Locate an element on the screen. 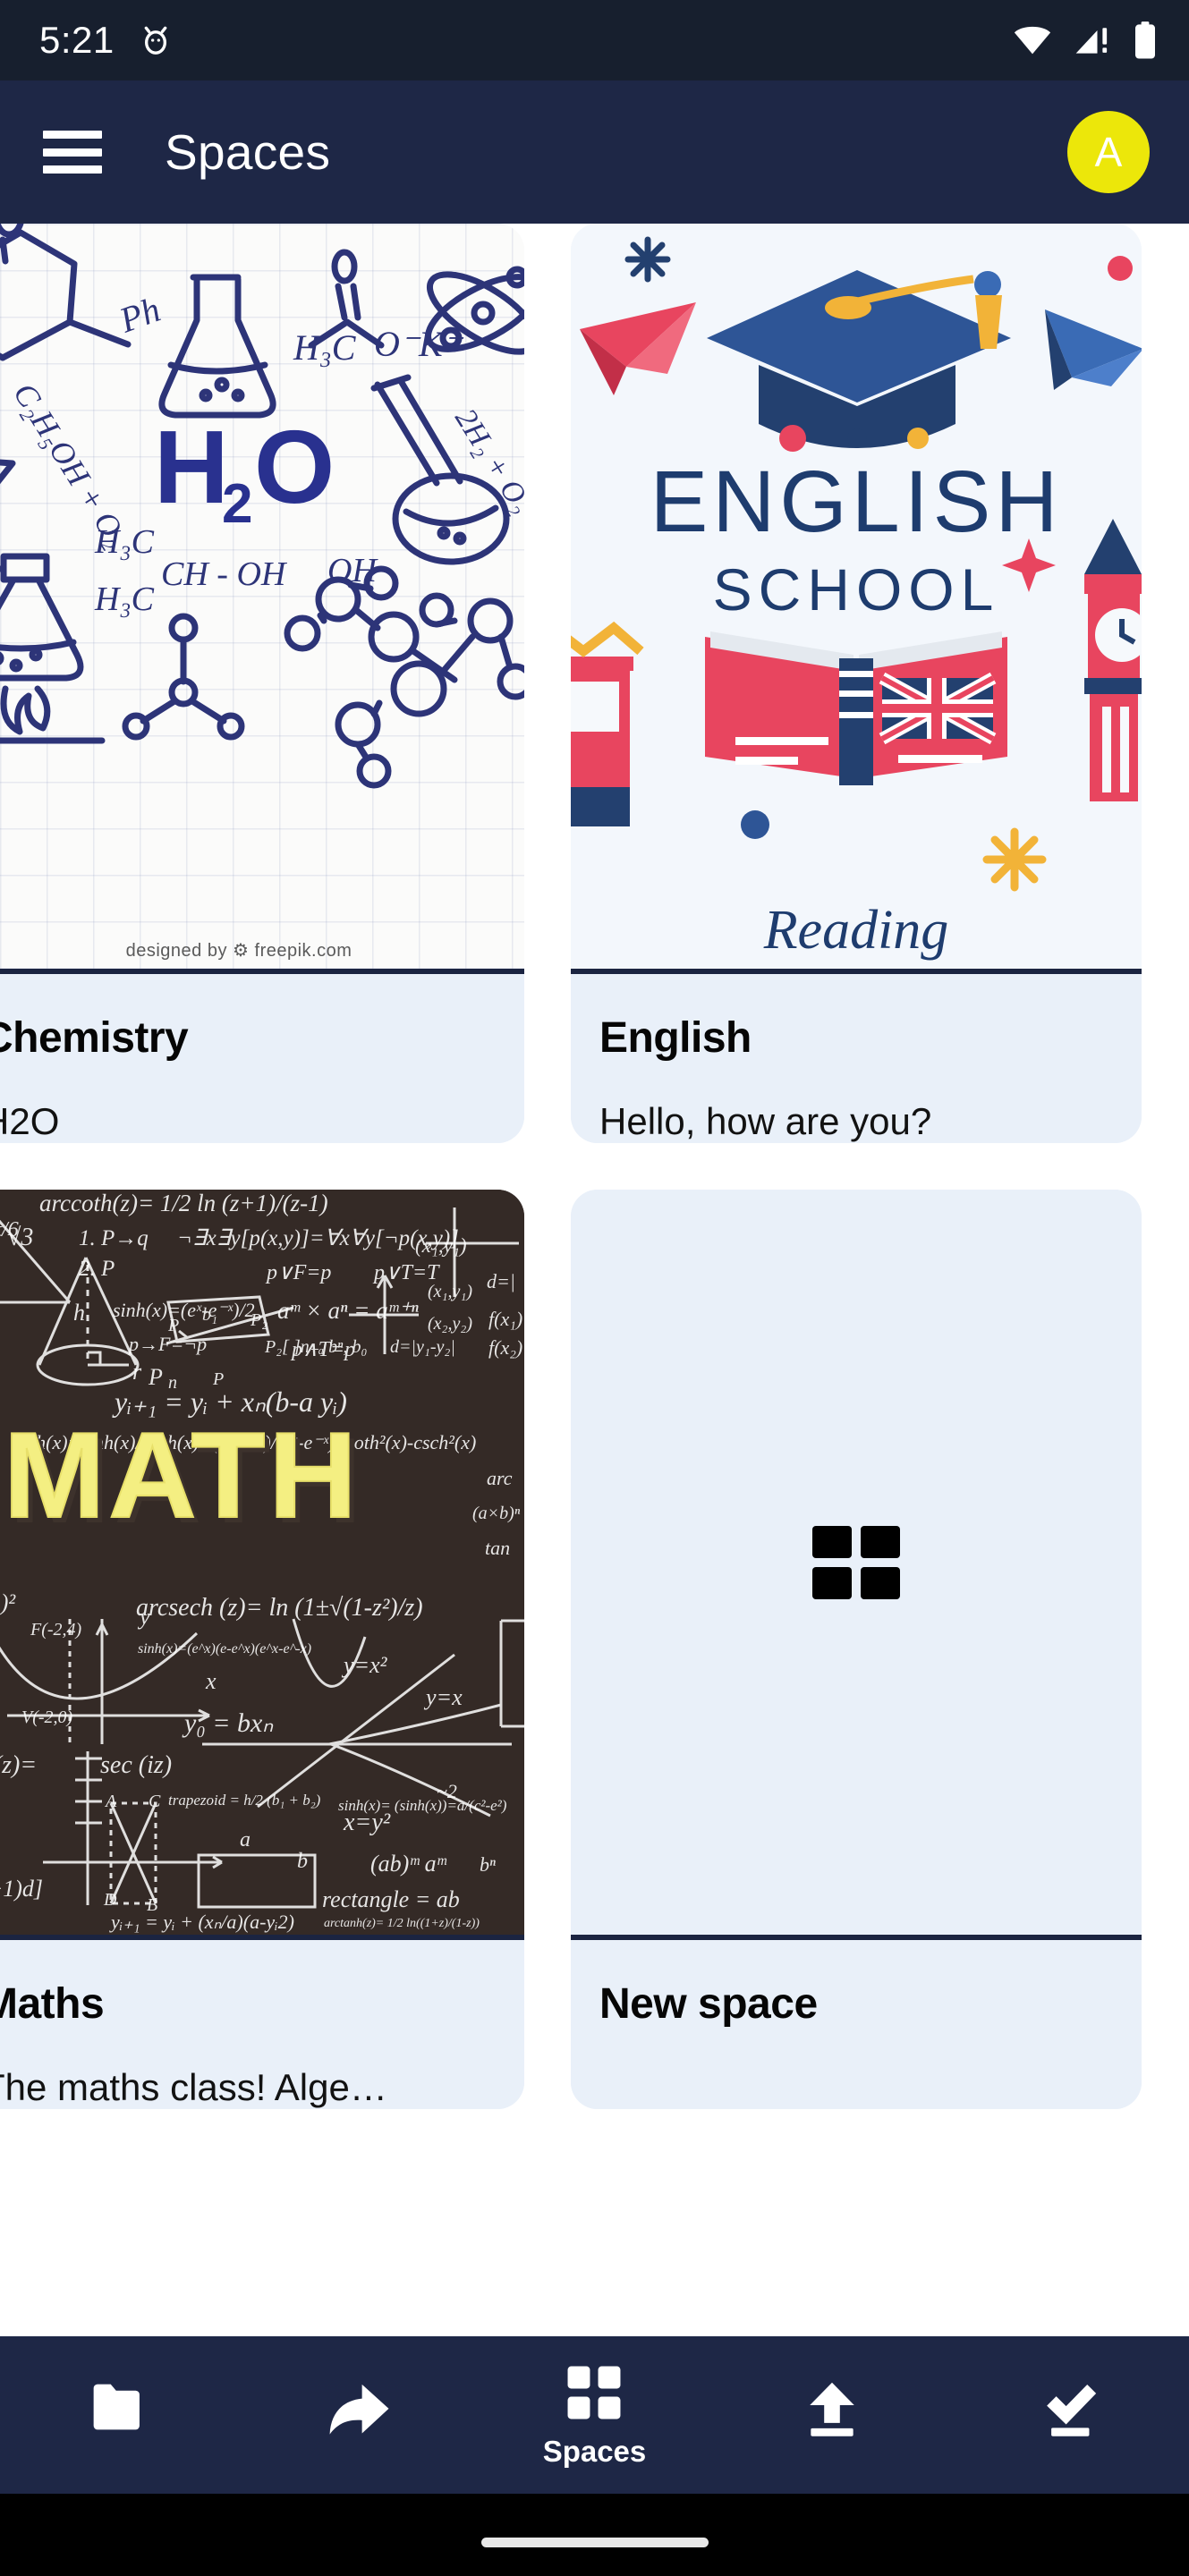  svg-text: 2 is located at coordinates (237, 504).